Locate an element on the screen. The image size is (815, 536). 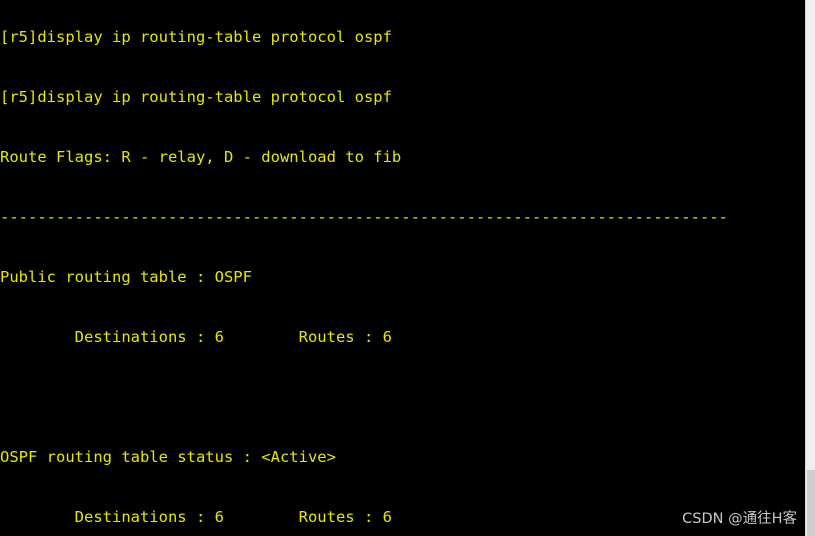
csdn-watermark: CSDN @通往H客 is located at coordinates (739, 519).